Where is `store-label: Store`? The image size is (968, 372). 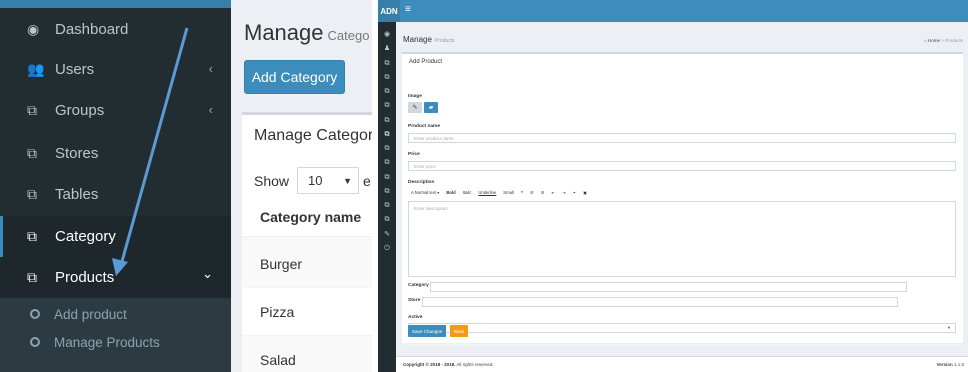
store-label: Store is located at coordinates (414, 300).